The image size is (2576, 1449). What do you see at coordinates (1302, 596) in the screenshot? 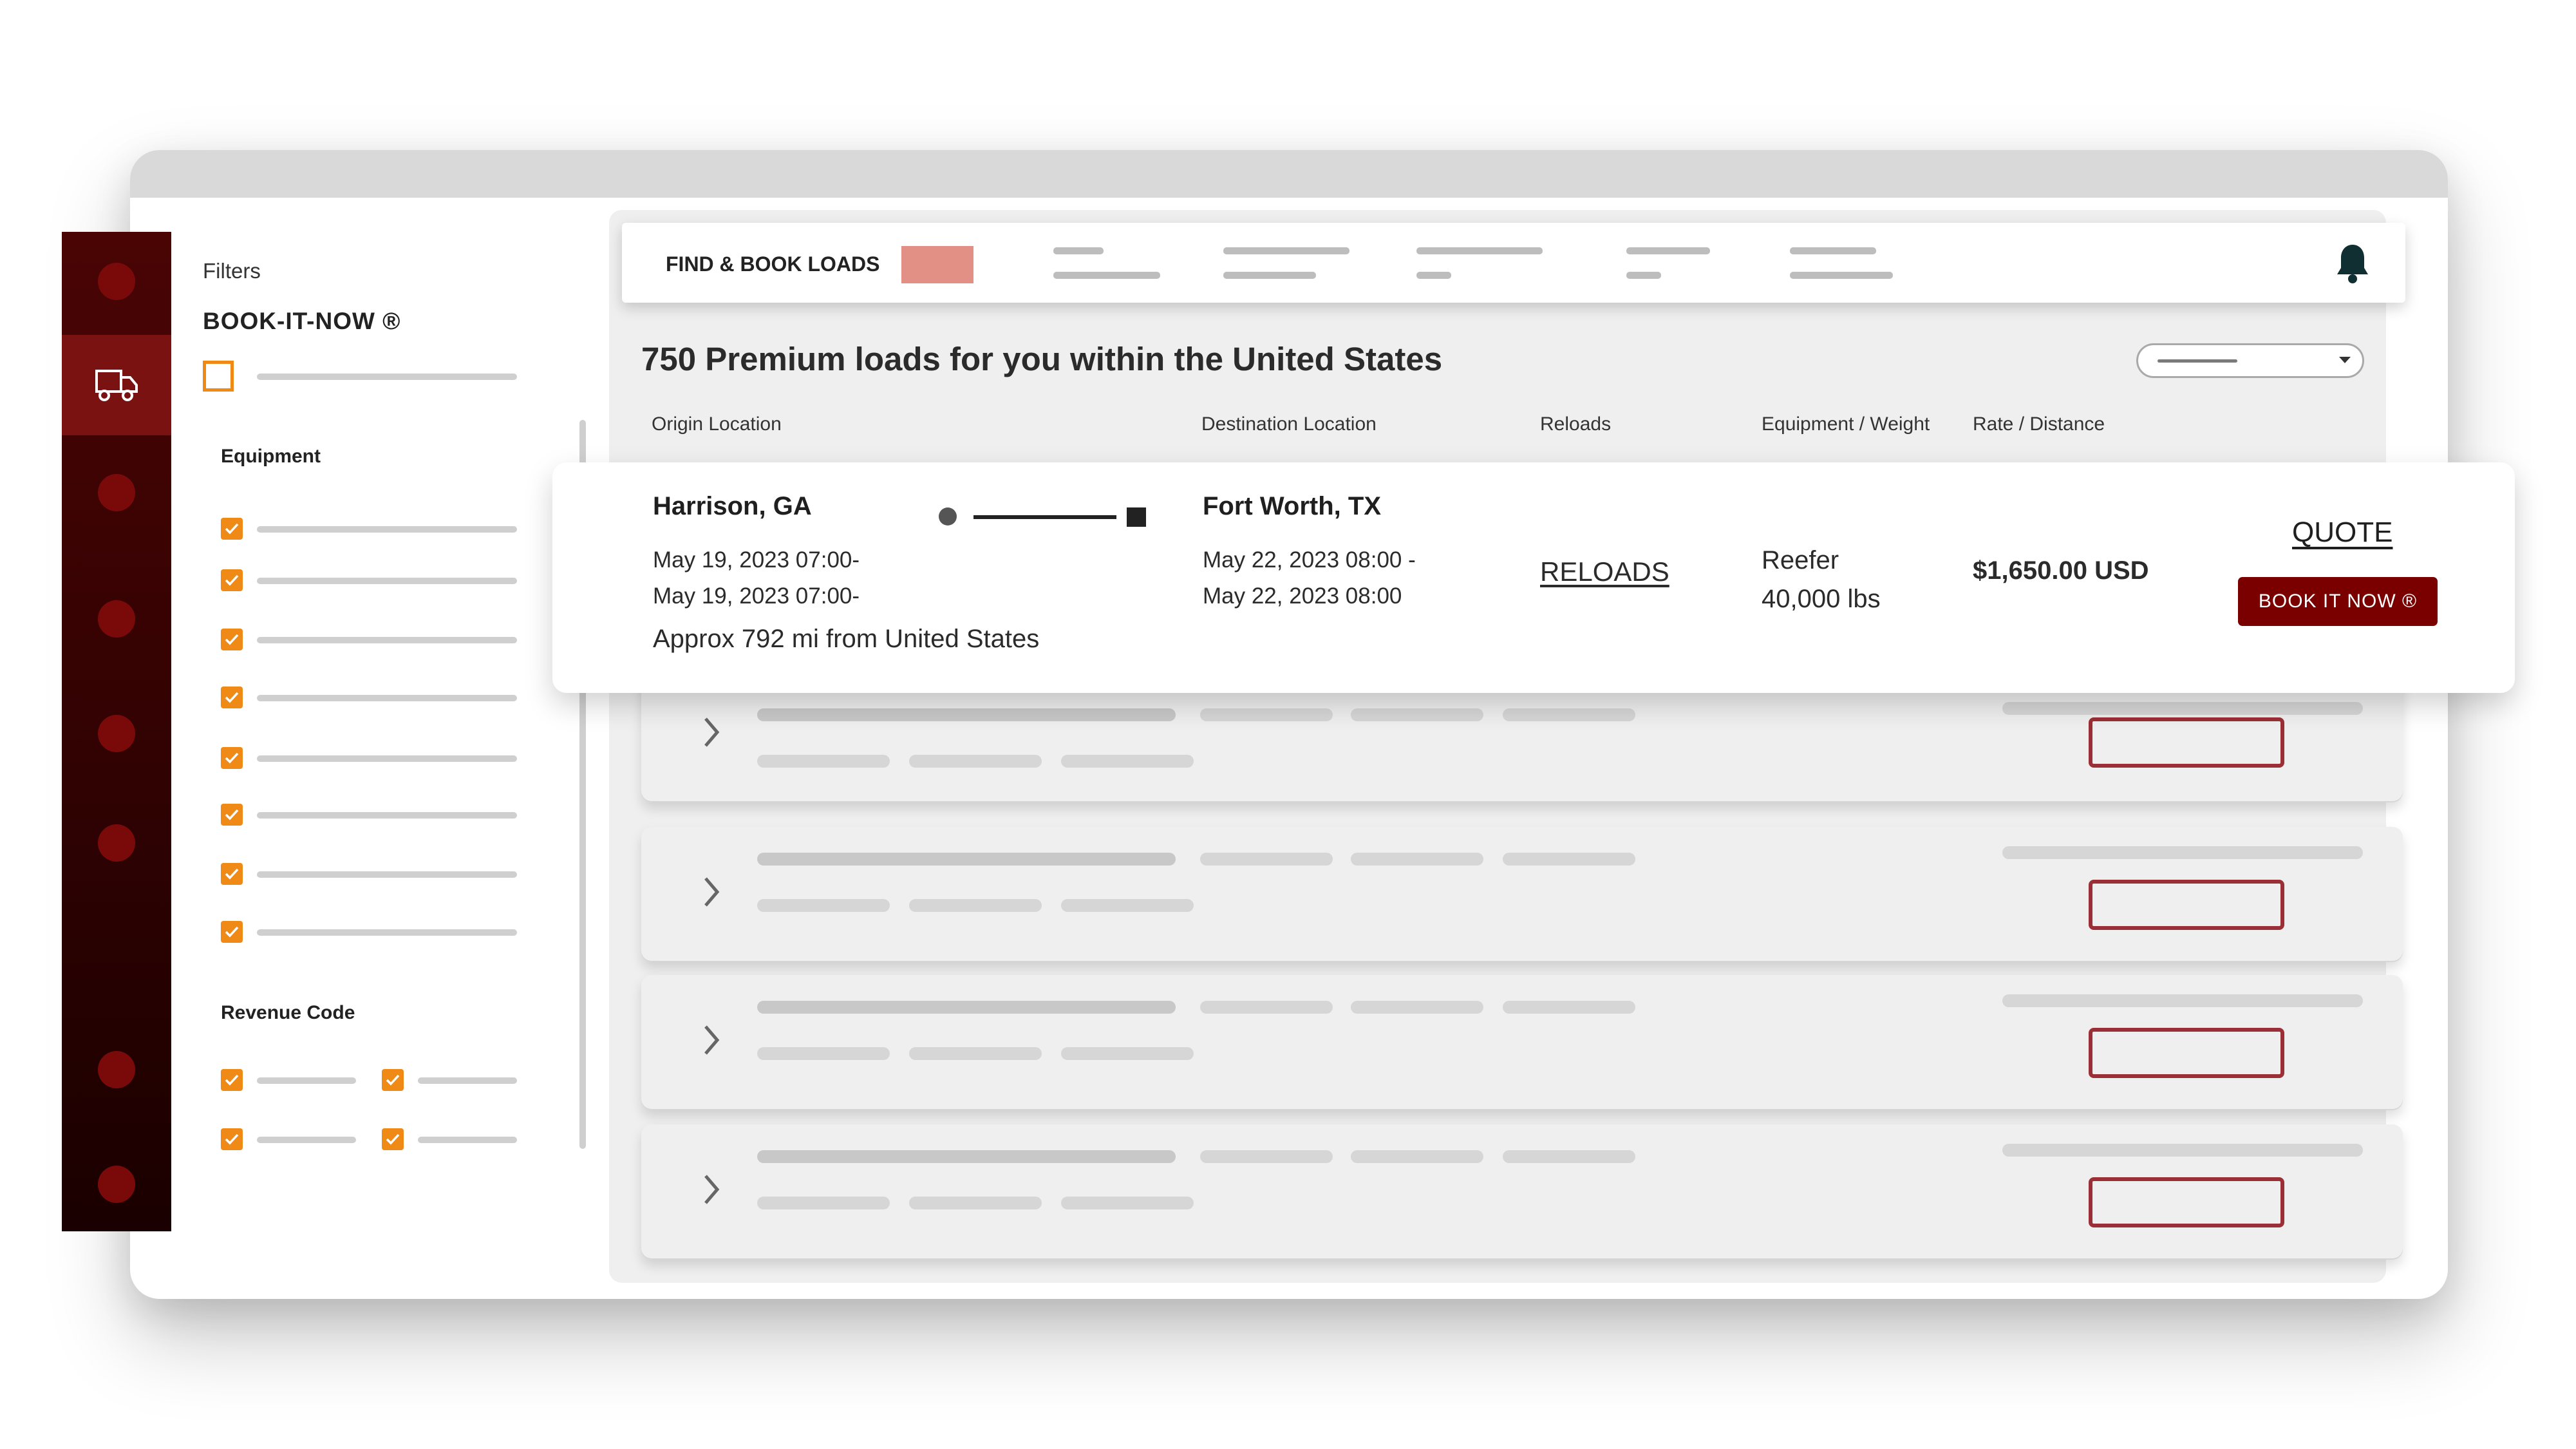
I see `destination-delivery-window-end: May 22, 2023 08:00` at bounding box center [1302, 596].